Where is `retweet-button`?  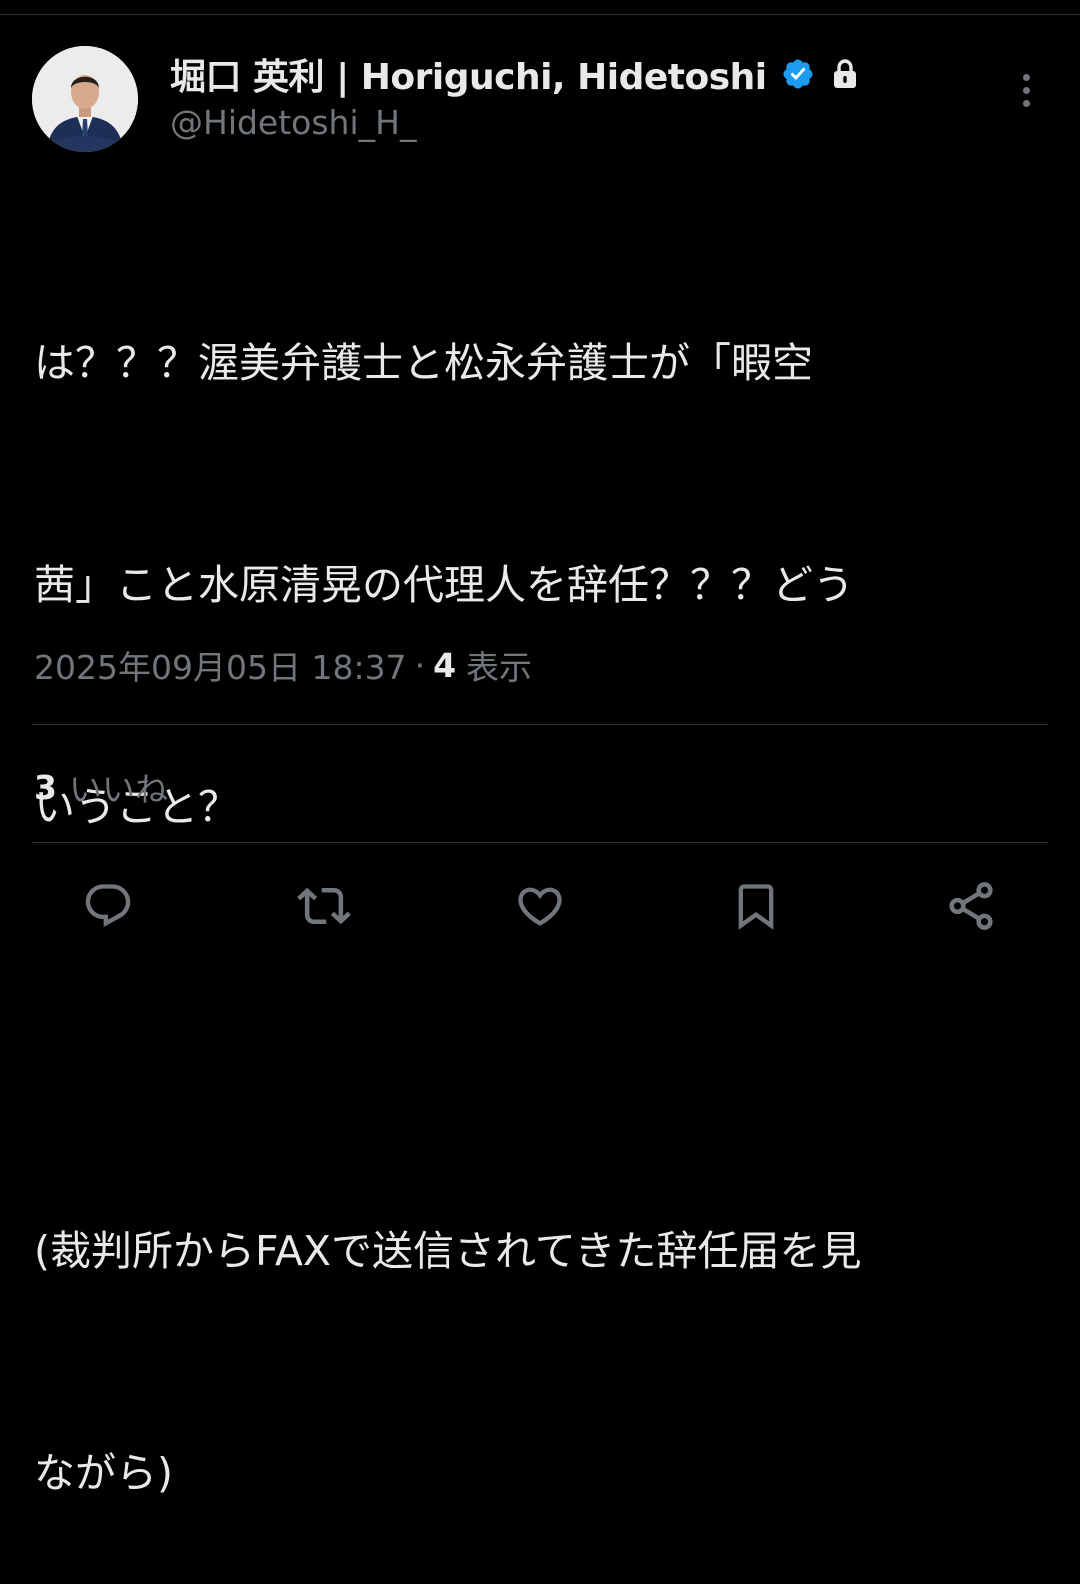
retweet-button is located at coordinates (324, 906).